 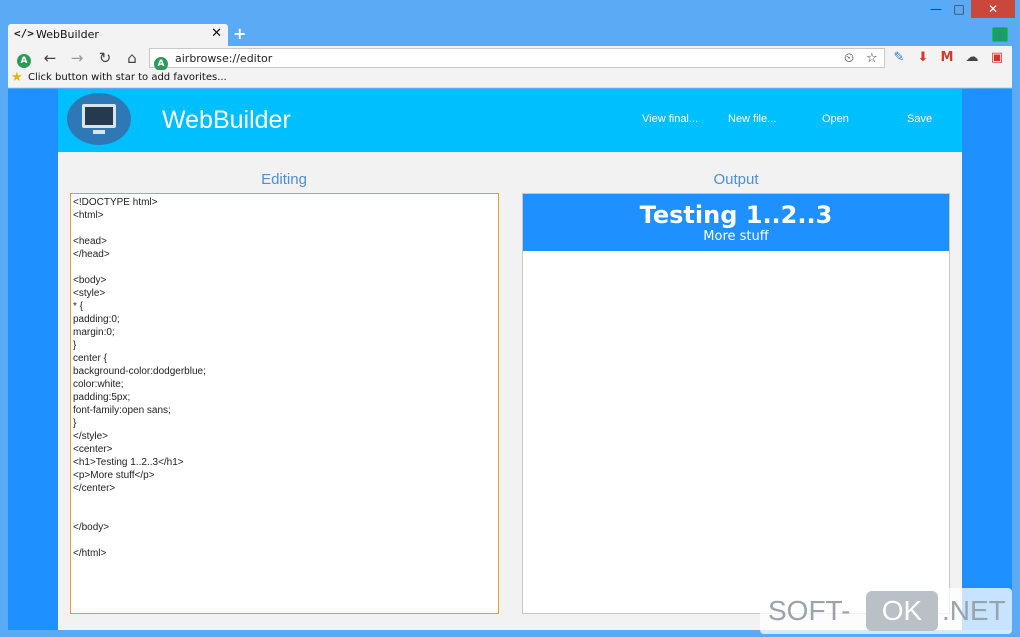 What do you see at coordinates (736, 179) in the screenshot?
I see `output-label: Output` at bounding box center [736, 179].